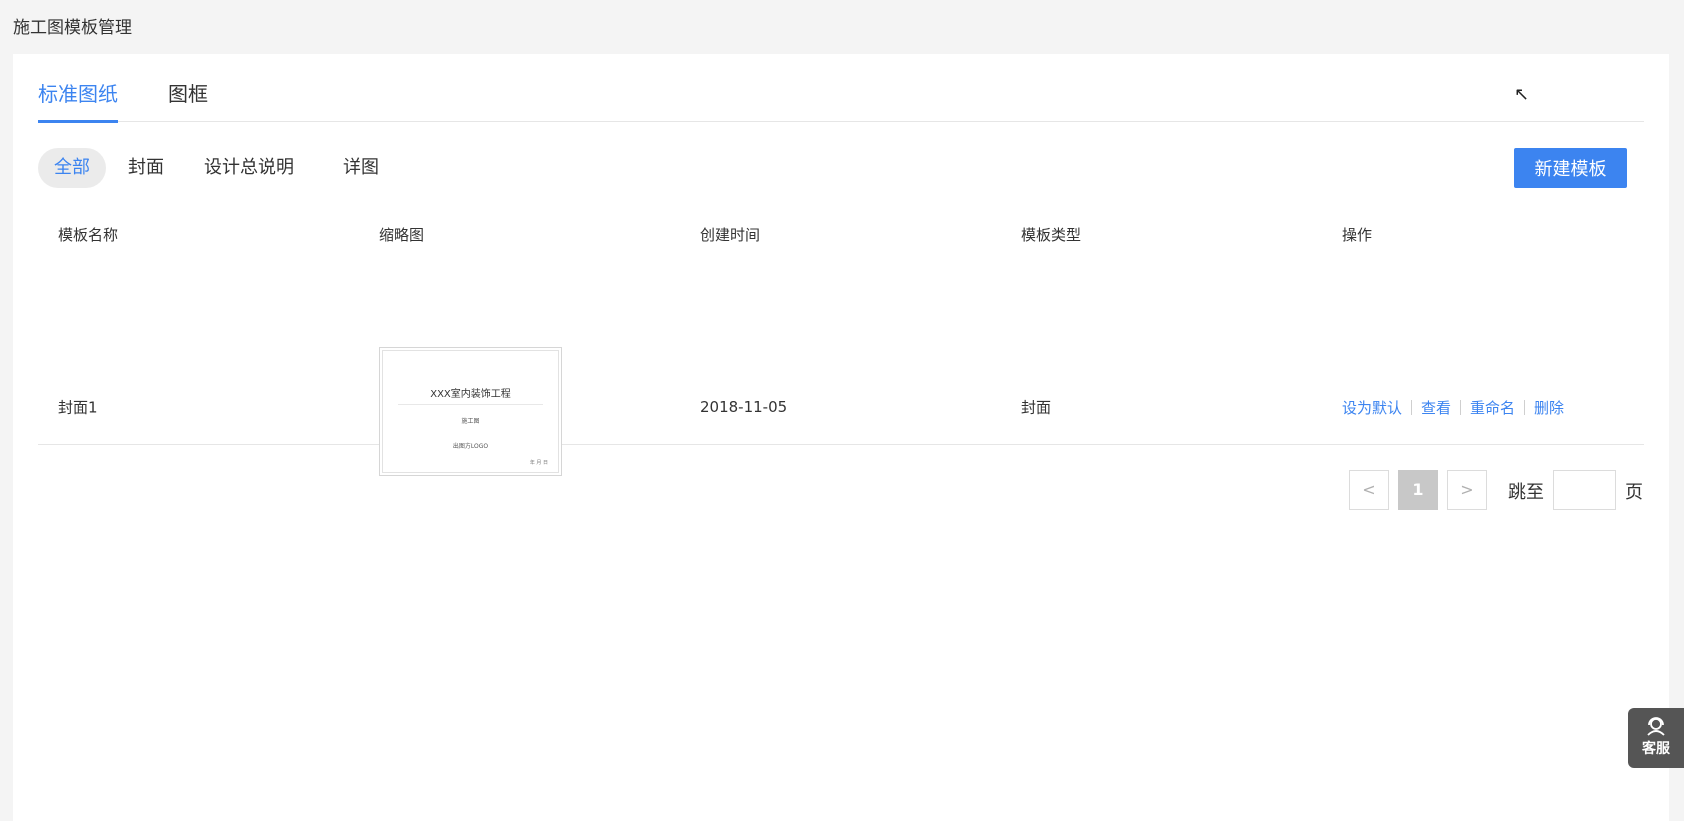 The width and height of the screenshot is (1684, 821). What do you see at coordinates (361, 168) in the screenshot?
I see `filter-detail: 详图` at bounding box center [361, 168].